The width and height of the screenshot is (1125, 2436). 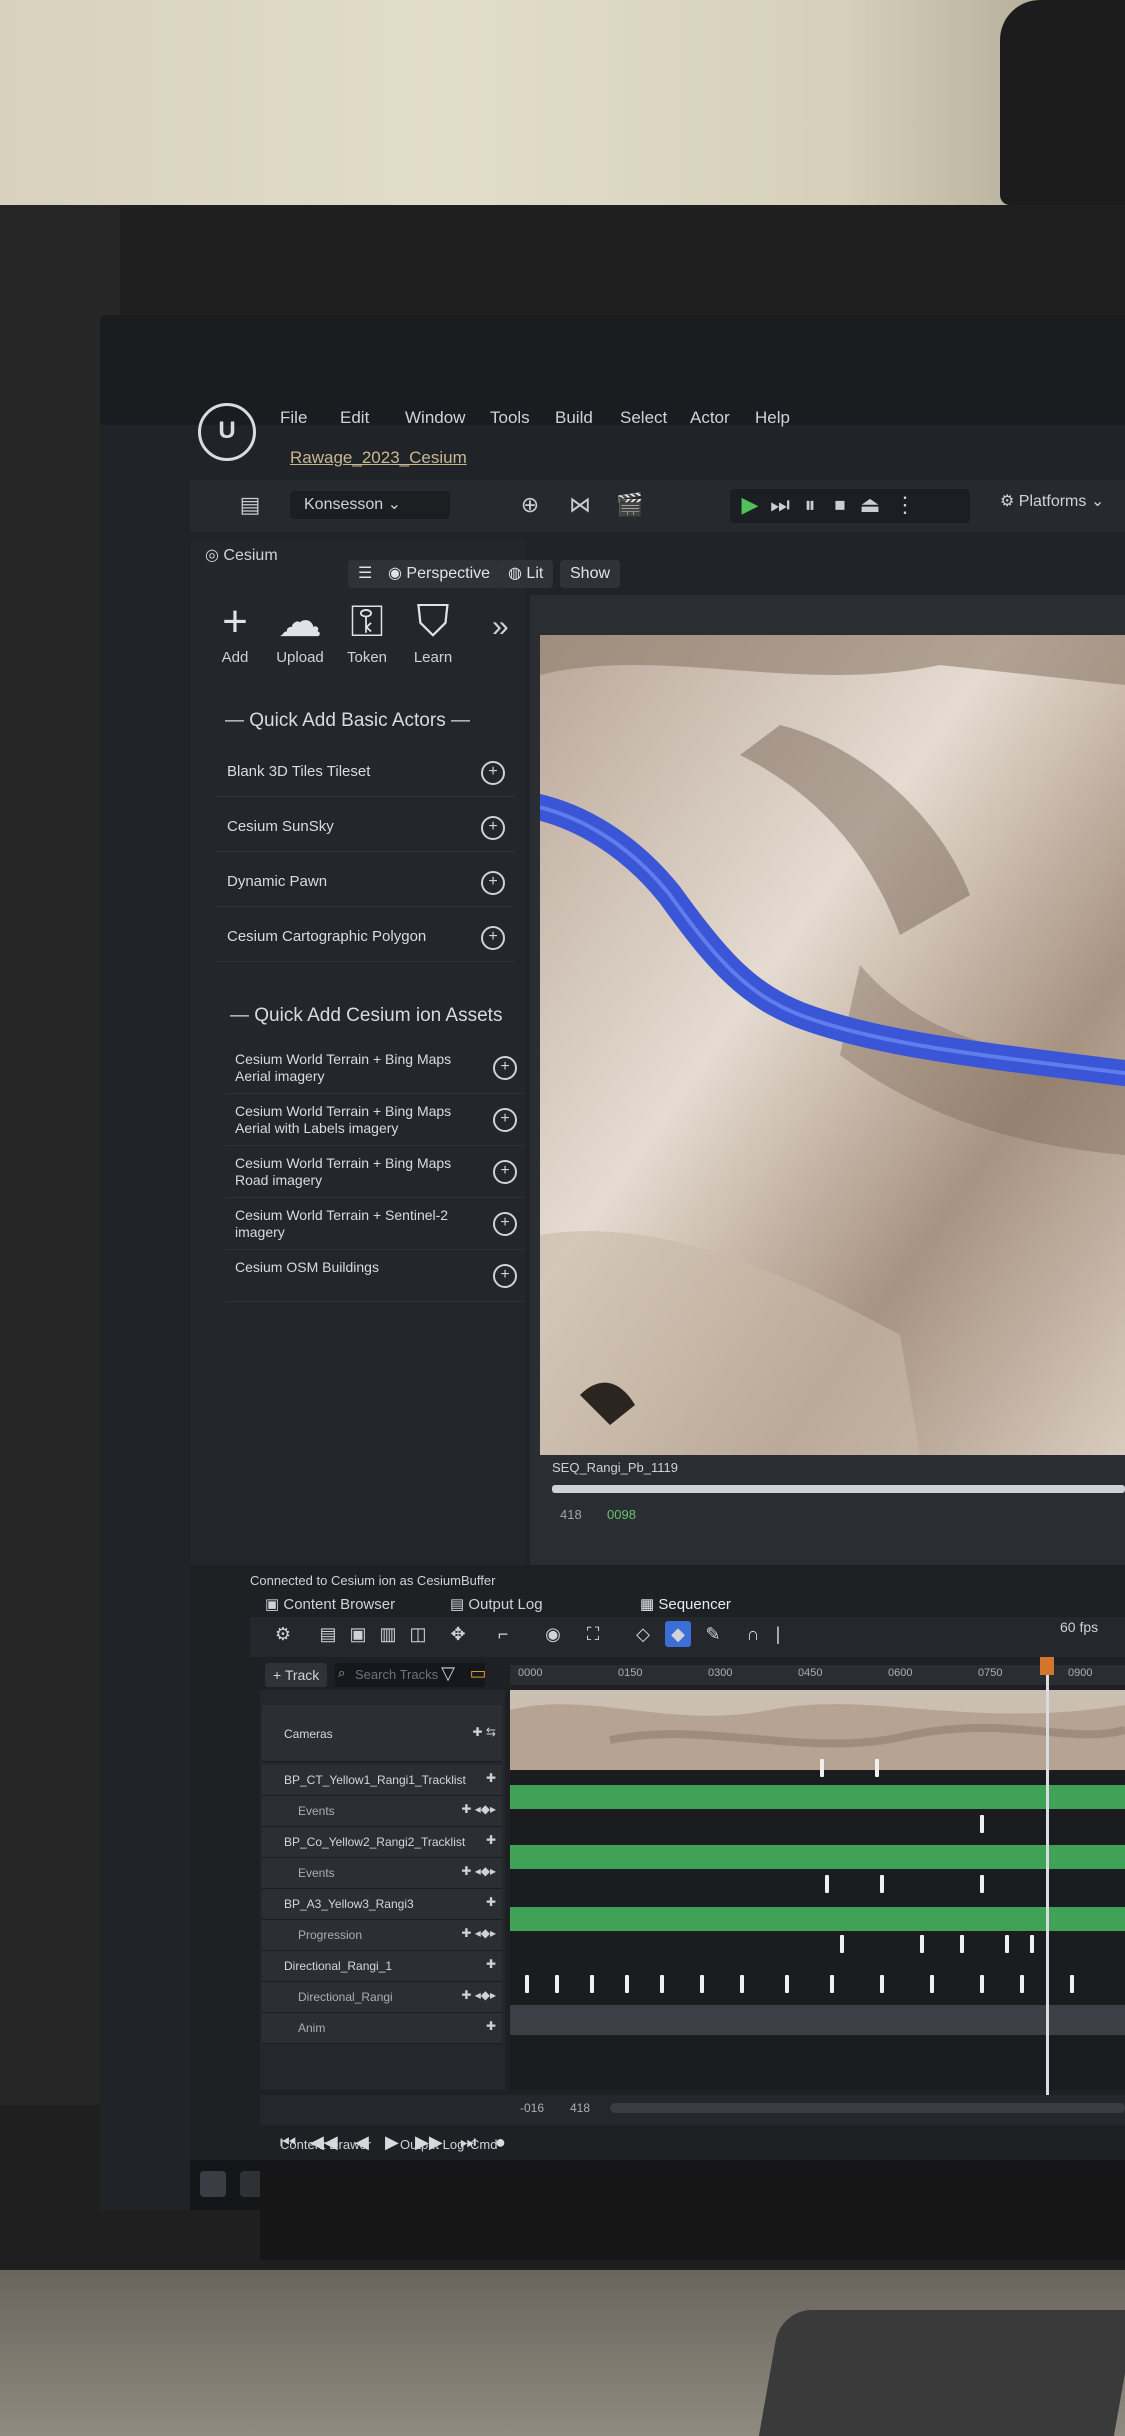 I want to click on save-icon: ▤, so click(x=250, y=505).